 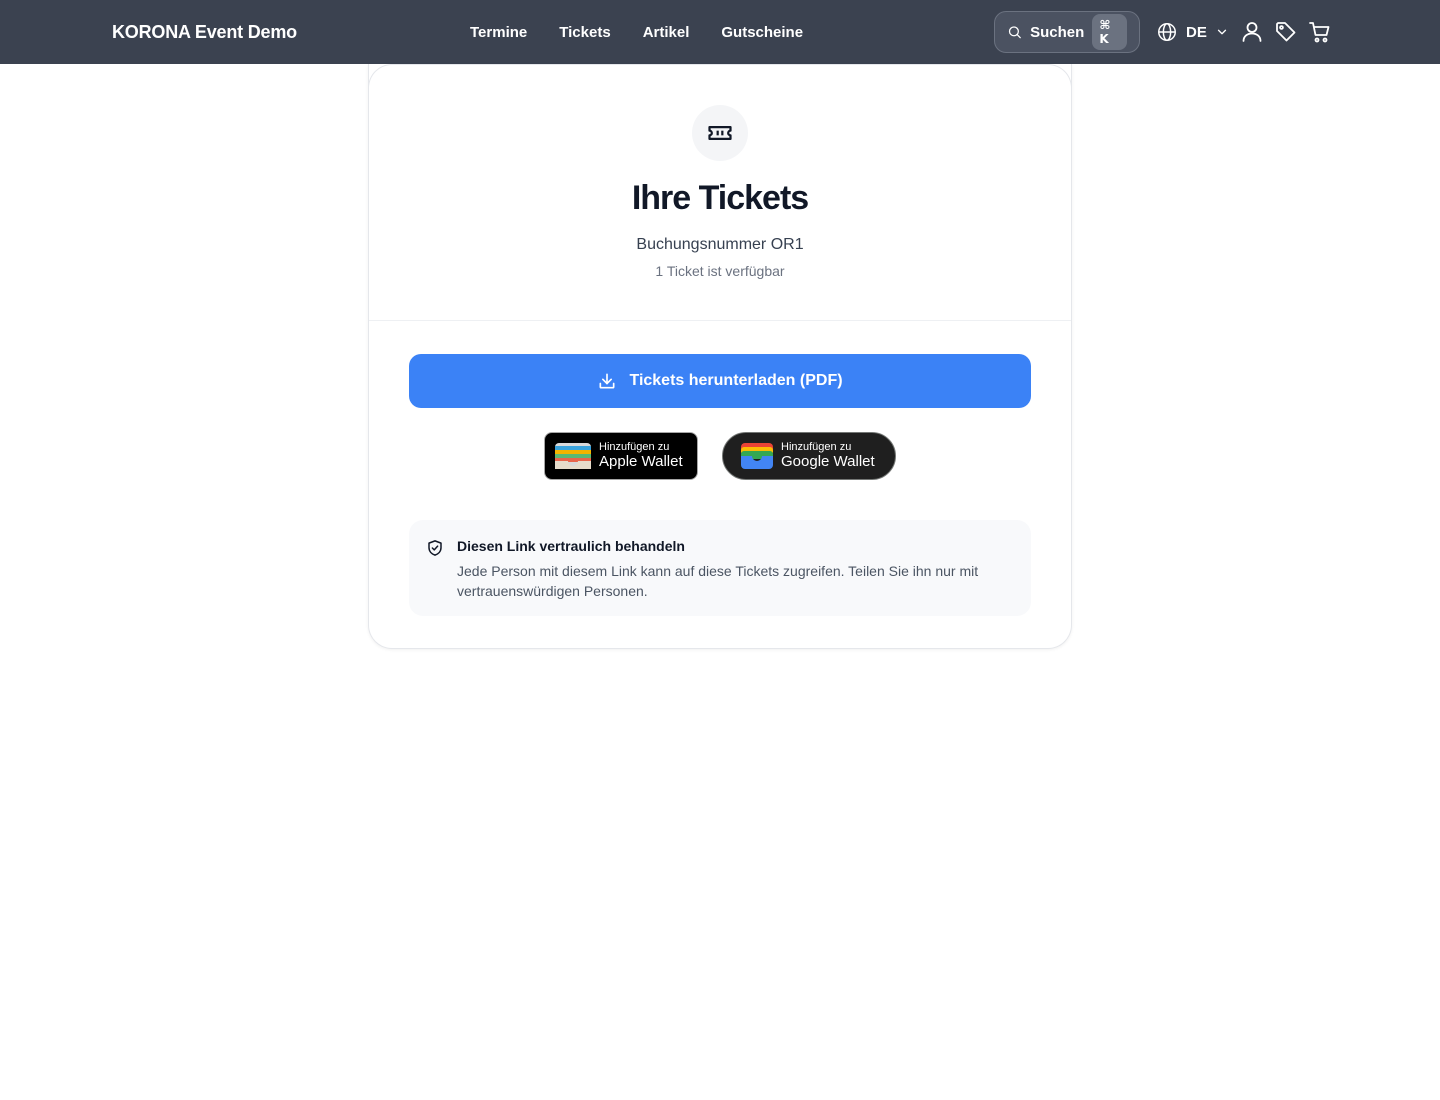 What do you see at coordinates (573, 456) in the screenshot?
I see `apple-wallet-icon` at bounding box center [573, 456].